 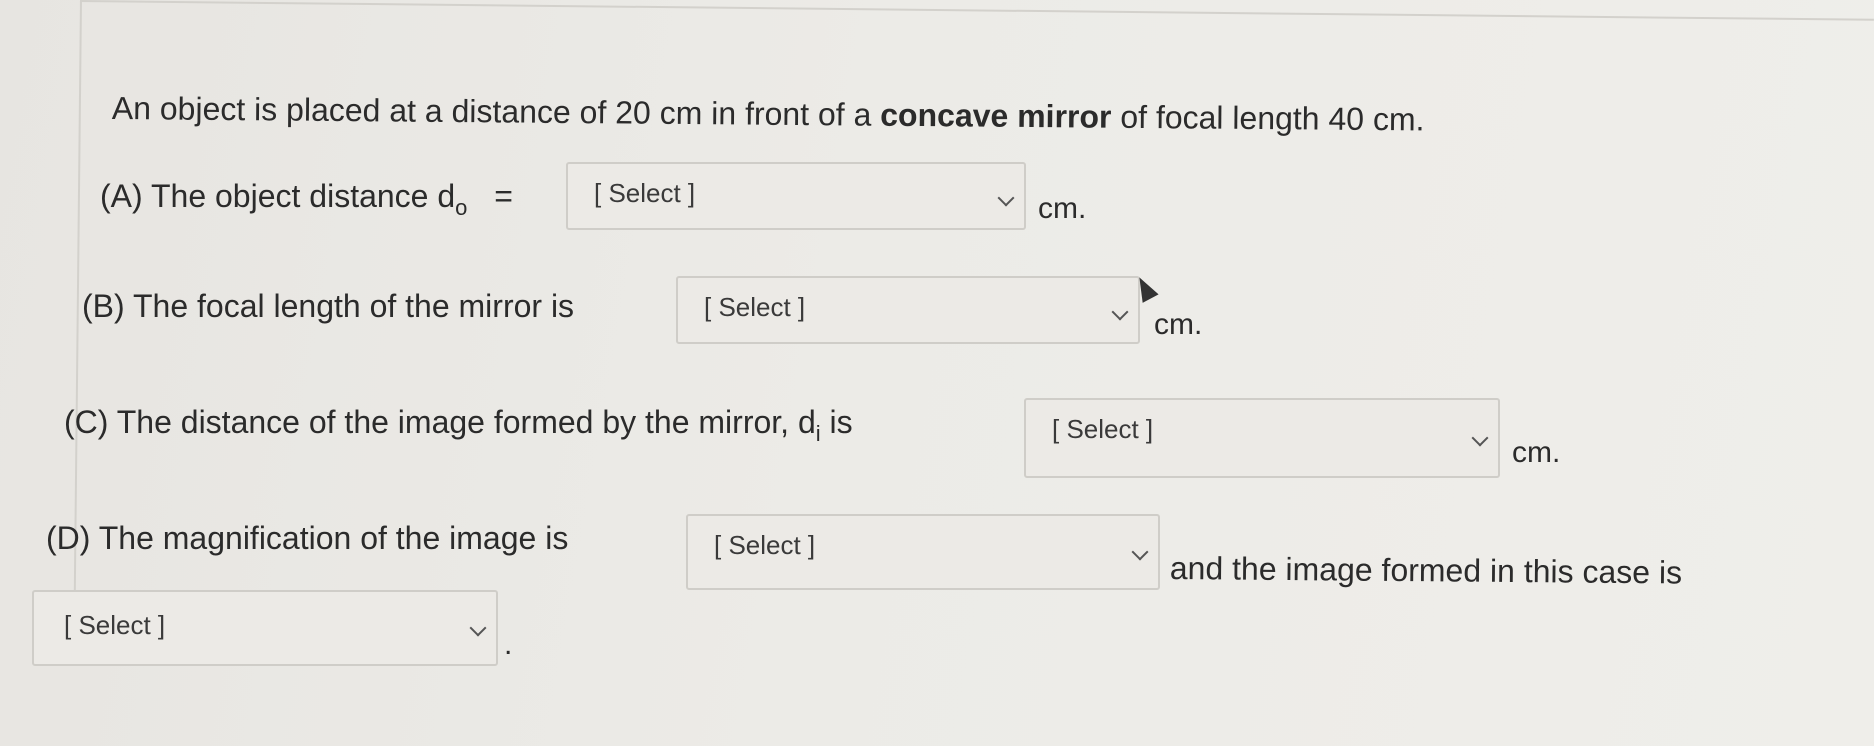 What do you see at coordinates (115, 625) in the screenshot?
I see `part-d-select-2-text: [ Select ]` at bounding box center [115, 625].